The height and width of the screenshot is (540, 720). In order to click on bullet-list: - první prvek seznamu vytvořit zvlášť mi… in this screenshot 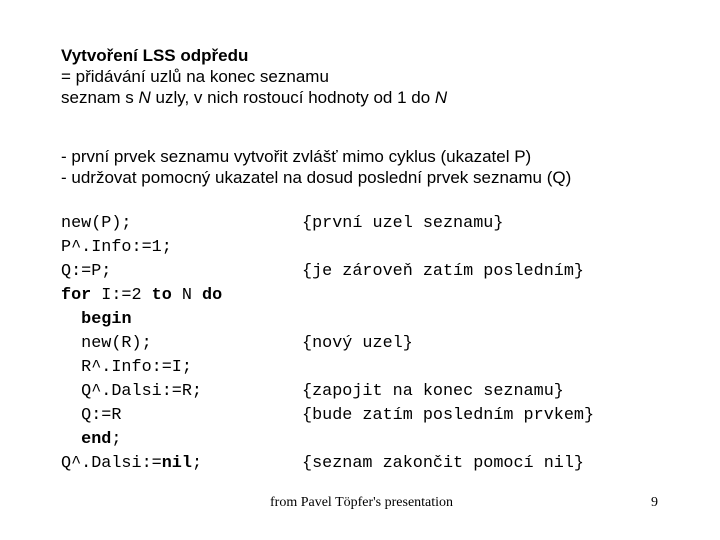, I will do `click(316, 167)`.